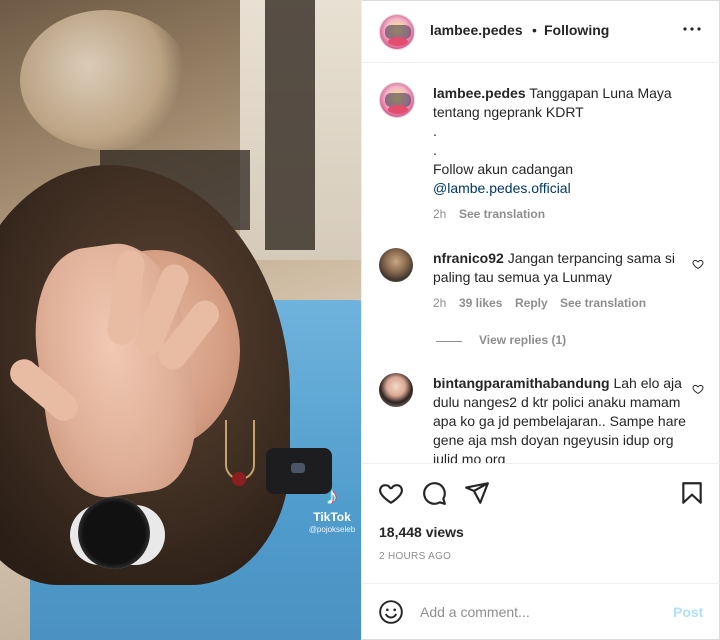 This screenshot has width=720, height=640. I want to click on add-comment-bar: Post, so click(541, 611).